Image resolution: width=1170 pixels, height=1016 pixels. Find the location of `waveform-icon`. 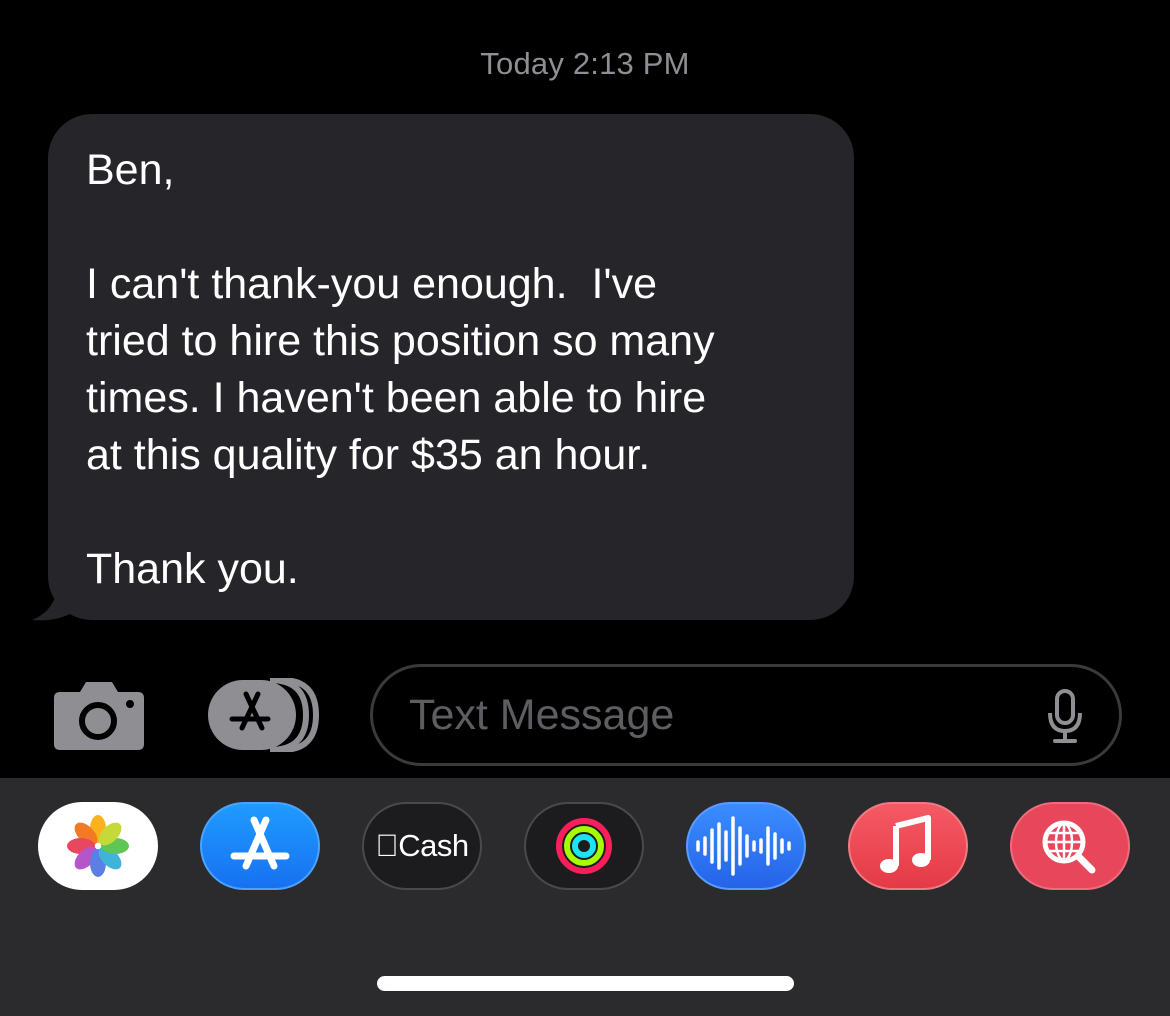

waveform-icon is located at coordinates (743, 846).